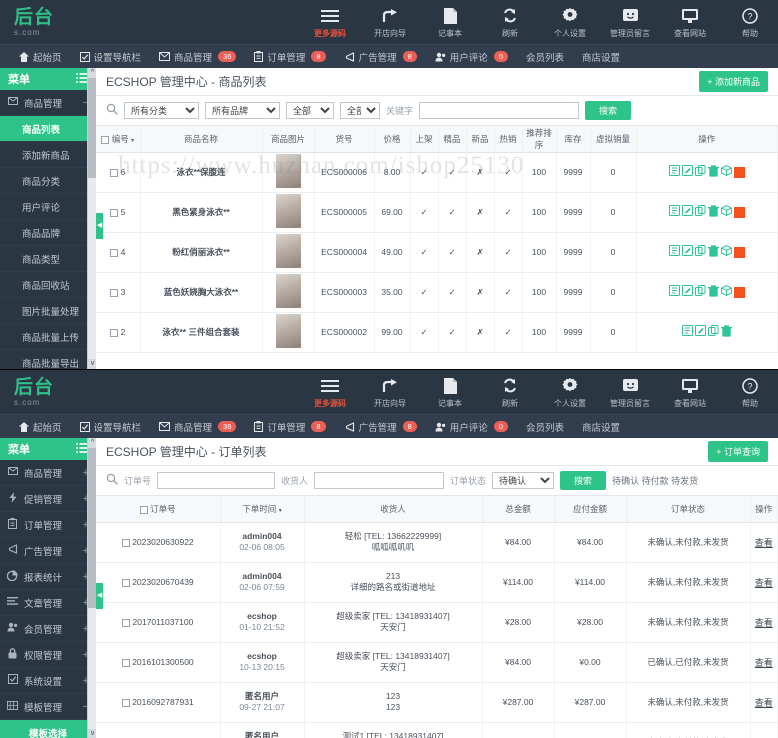 This screenshot has height=738, width=778. Describe the element at coordinates (379, 480) in the screenshot. I see `consignee-input` at that location.